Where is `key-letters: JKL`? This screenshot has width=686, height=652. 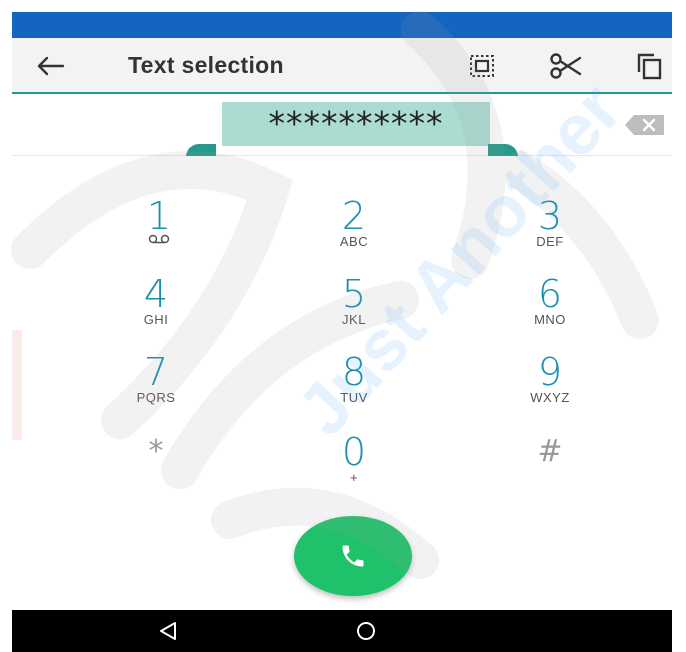
key-letters: JKL is located at coordinates (354, 319).